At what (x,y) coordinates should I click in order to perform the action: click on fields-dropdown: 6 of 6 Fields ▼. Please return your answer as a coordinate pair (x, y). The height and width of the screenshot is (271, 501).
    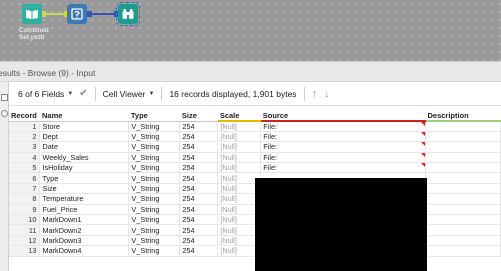
    Looking at the image, I should click on (45, 94).